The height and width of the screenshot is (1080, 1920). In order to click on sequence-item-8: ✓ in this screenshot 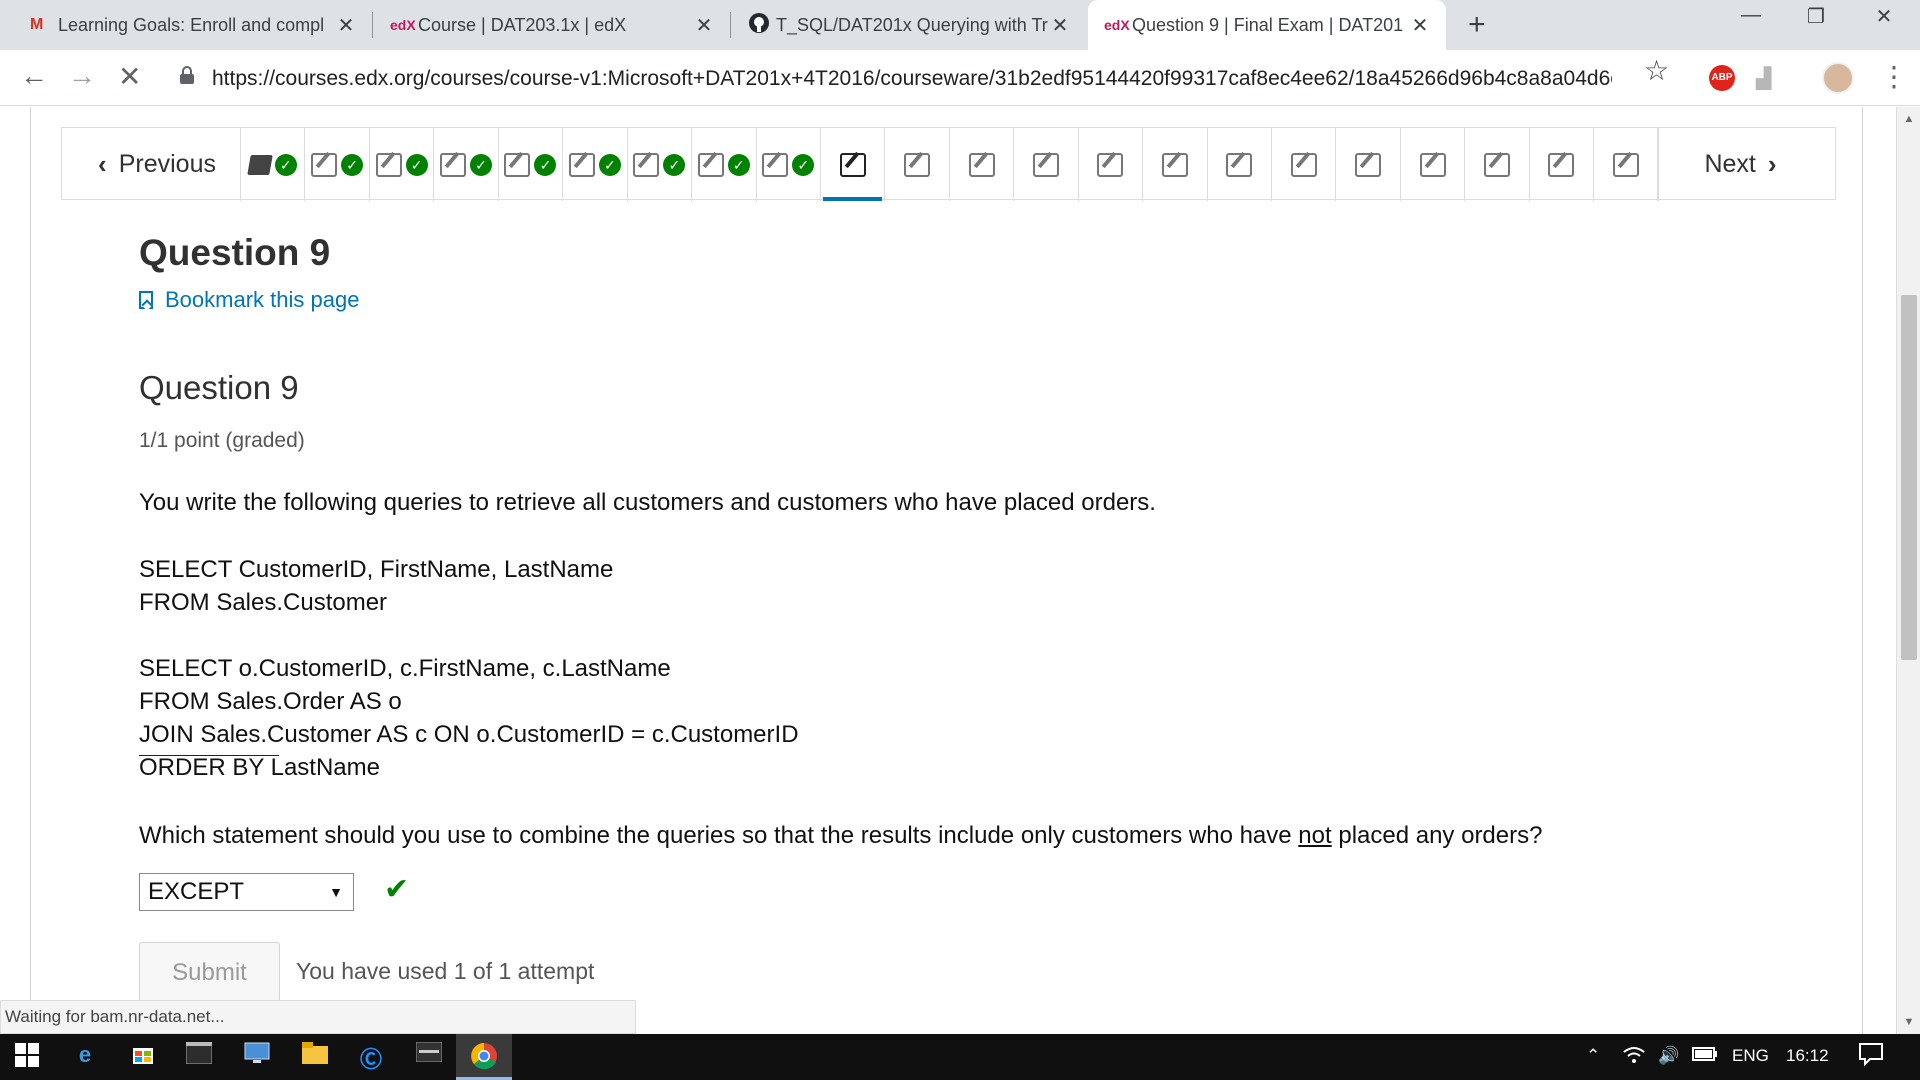, I will do `click(724, 164)`.